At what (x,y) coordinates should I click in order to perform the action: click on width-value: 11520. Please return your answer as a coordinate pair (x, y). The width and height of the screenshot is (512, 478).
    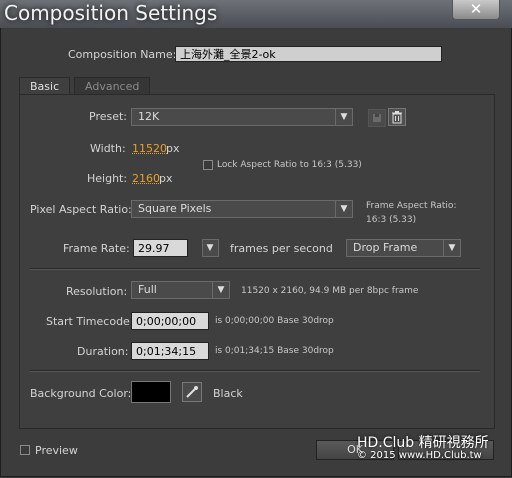
    Looking at the image, I should click on (149, 148).